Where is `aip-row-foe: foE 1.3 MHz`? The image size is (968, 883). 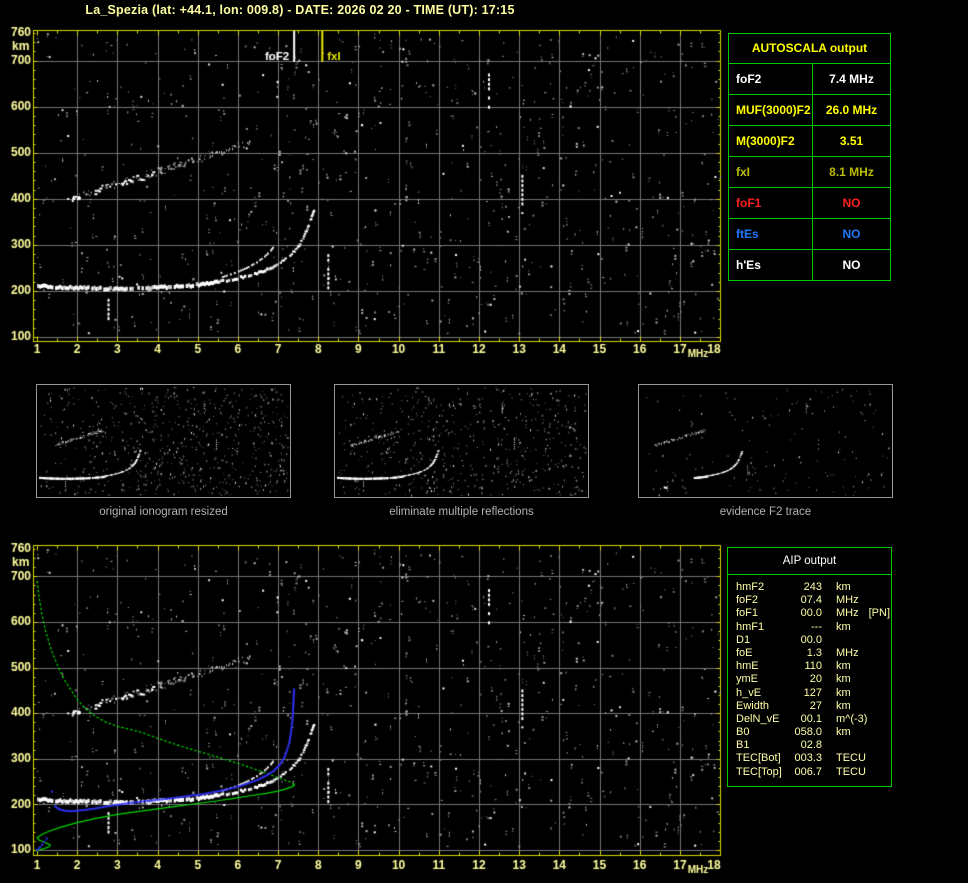 aip-row-foe: foE 1.3 MHz is located at coordinates (797, 652).